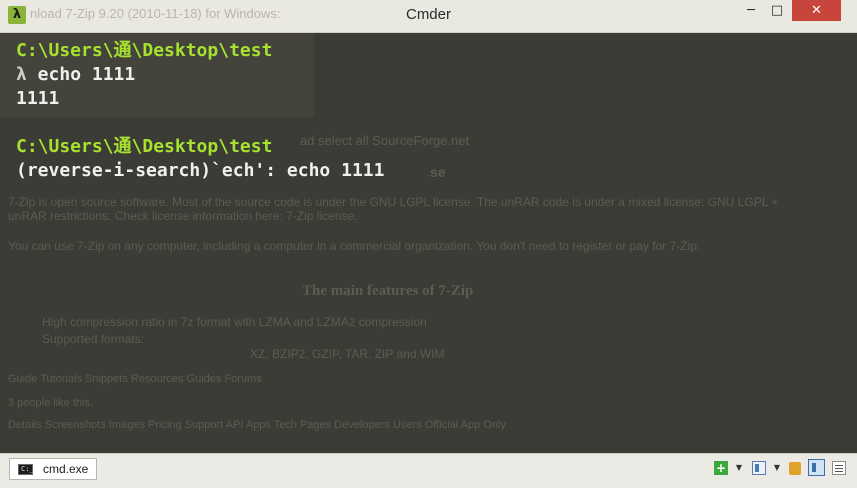 The height and width of the screenshot is (488, 857). I want to click on menu-icon, so click(839, 468).